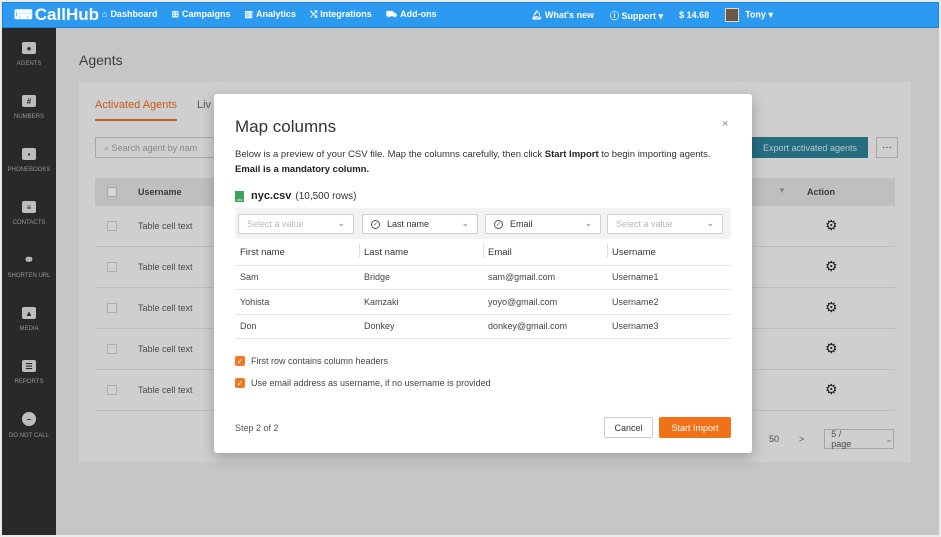  What do you see at coordinates (391, 14) in the screenshot?
I see `cart-icon: ⛟` at bounding box center [391, 14].